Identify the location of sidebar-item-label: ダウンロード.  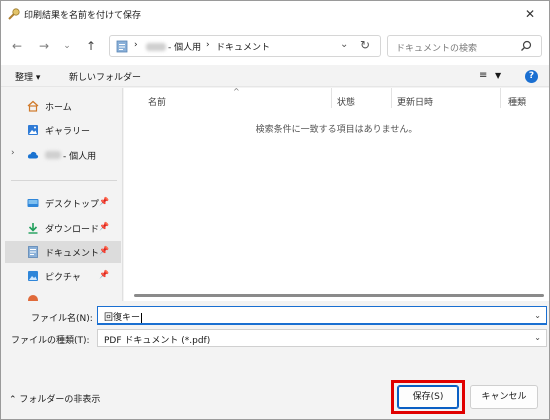
(72, 230).